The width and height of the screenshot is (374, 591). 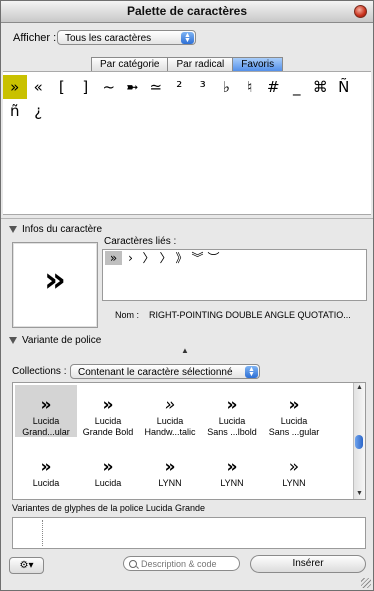 I want to click on chevron-up-icon: ▲, so click(x=185, y=350).